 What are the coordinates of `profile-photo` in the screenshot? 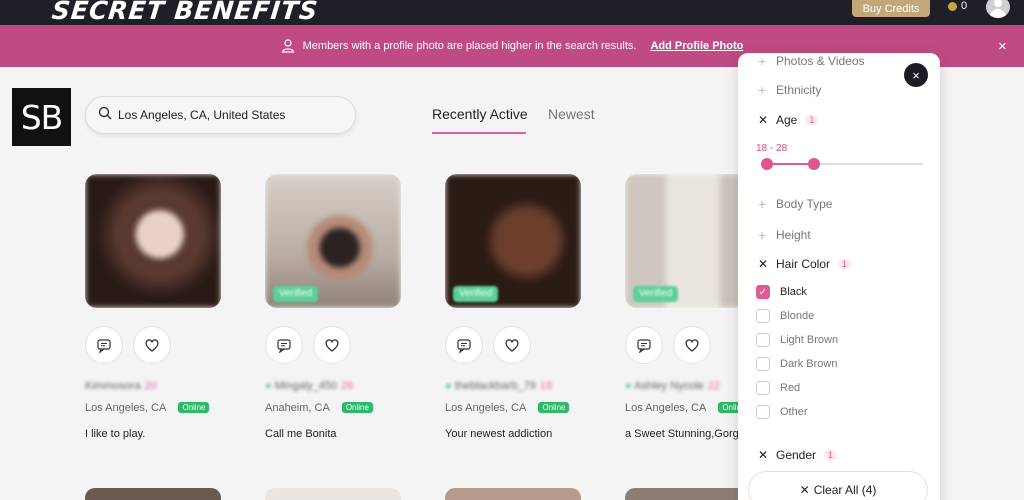 It's located at (153, 241).